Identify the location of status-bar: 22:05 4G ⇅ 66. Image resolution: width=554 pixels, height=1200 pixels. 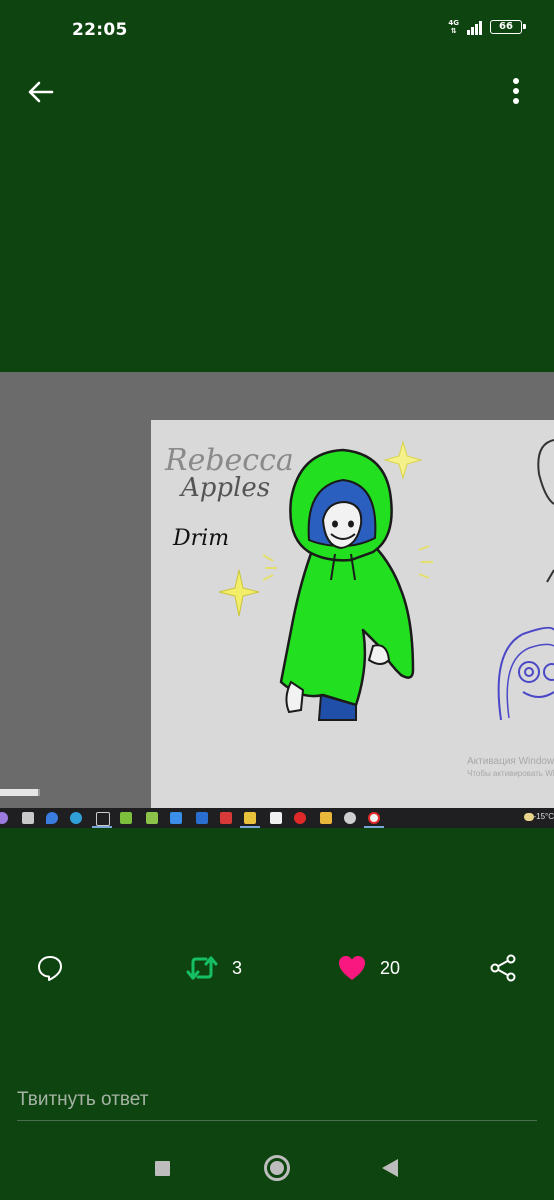
(277, 30).